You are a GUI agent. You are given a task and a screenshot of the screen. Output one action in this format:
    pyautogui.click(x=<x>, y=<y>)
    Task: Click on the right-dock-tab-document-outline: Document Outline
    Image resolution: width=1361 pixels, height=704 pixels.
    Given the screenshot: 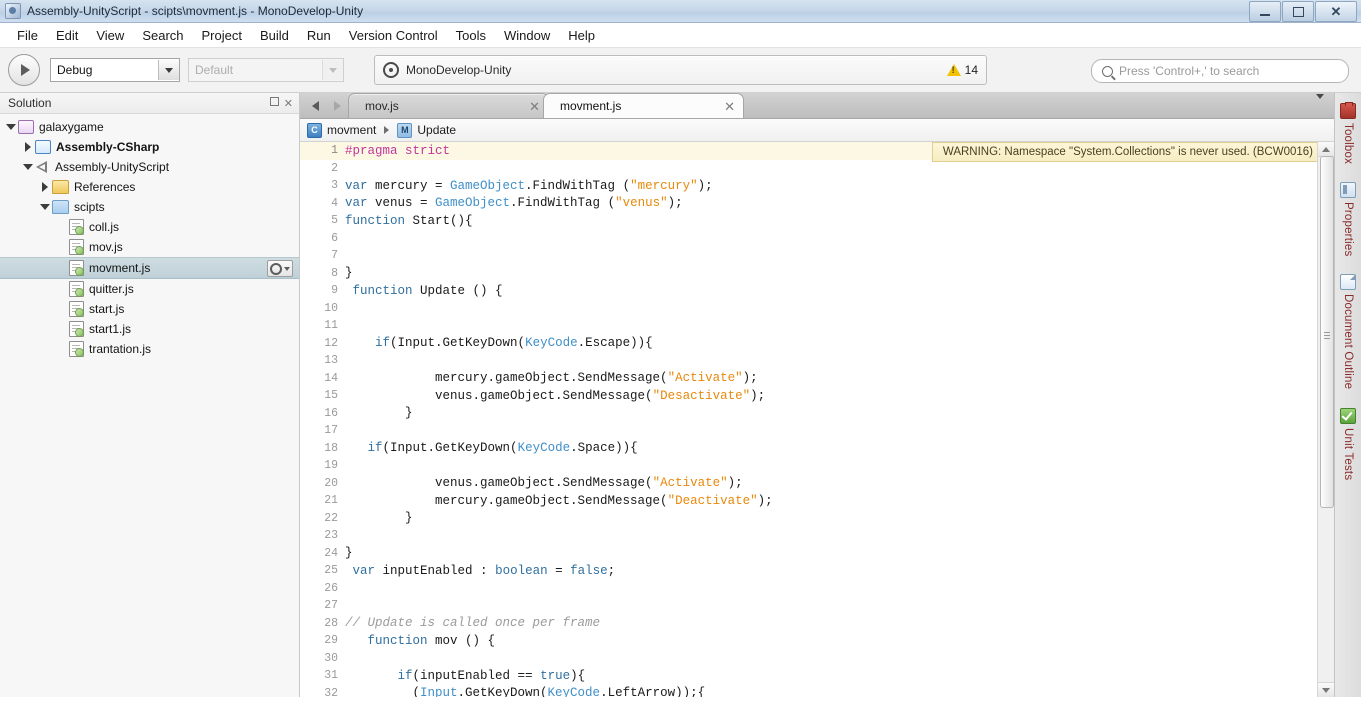 What is the action you would take?
    pyautogui.click(x=1348, y=333)
    